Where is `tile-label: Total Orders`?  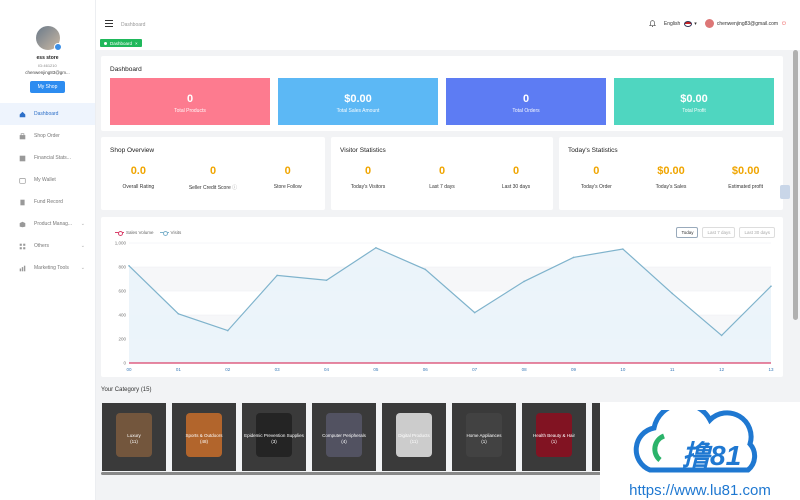 tile-label: Total Orders is located at coordinates (526, 111).